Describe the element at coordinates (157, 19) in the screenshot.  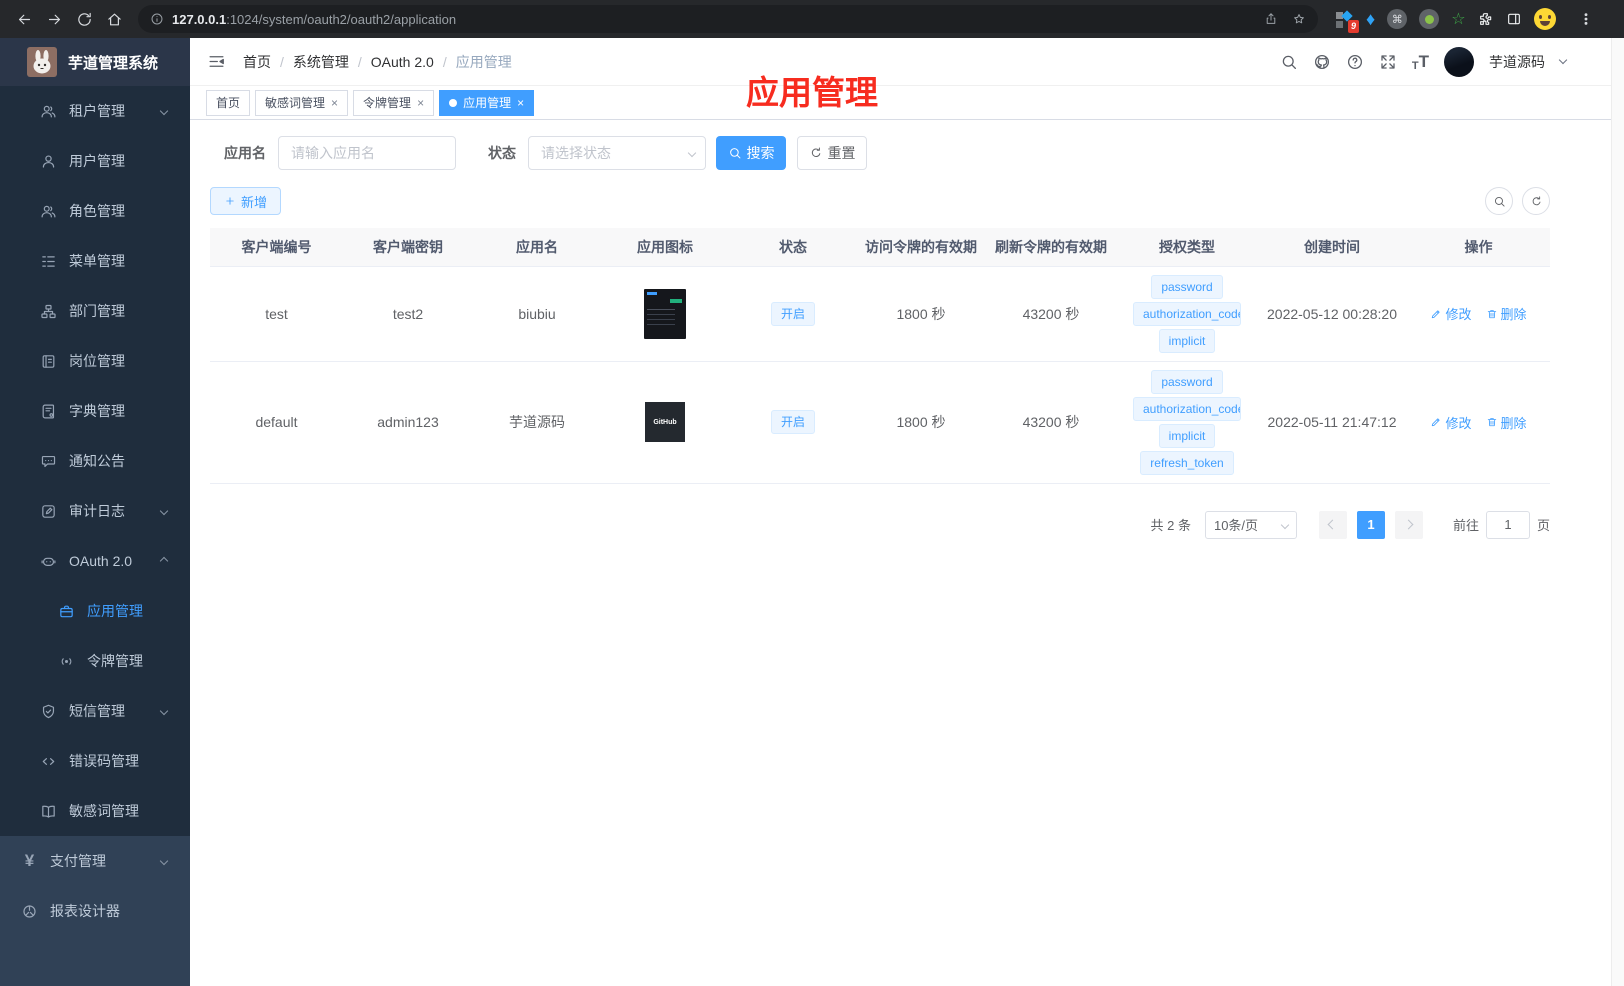
I see `site-info-icon` at that location.